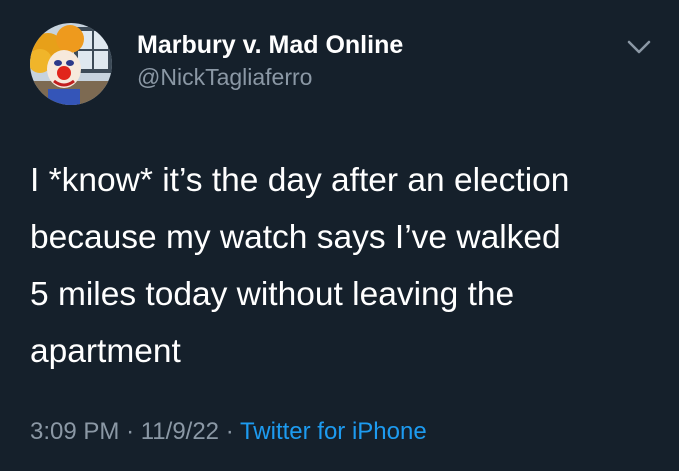  What do you see at coordinates (180, 431) in the screenshot?
I see `tweet-date: 11/9/22` at bounding box center [180, 431].